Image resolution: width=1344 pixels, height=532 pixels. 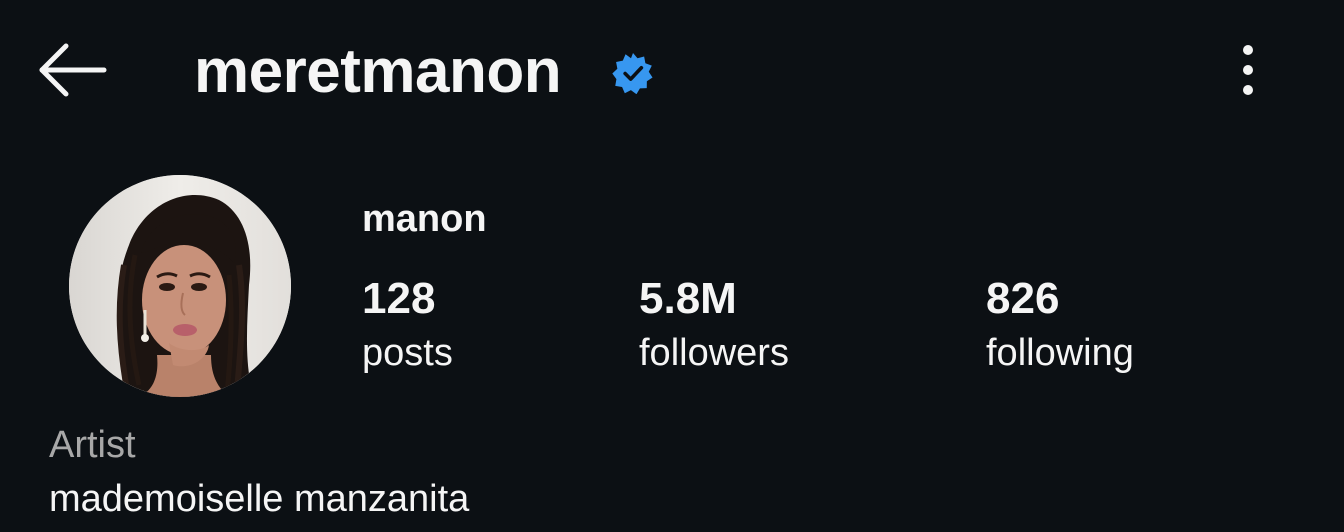 I want to click on back-button, so click(x=73, y=70).